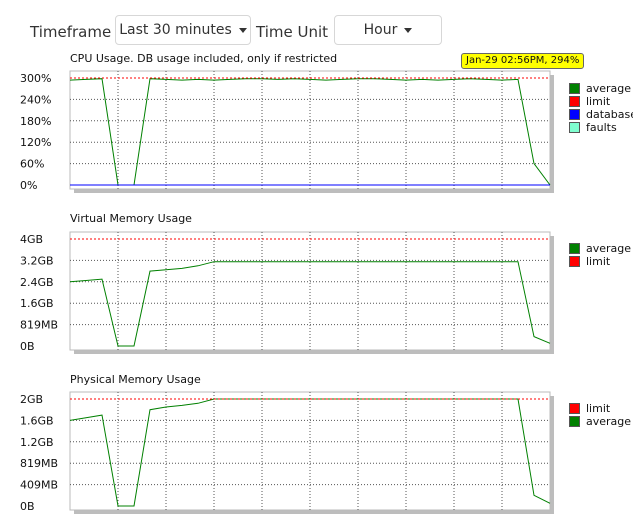 The height and width of the screenshot is (532, 633). What do you see at coordinates (35, 121) in the screenshot?
I see `cpu-ytick-label: 180%` at bounding box center [35, 121].